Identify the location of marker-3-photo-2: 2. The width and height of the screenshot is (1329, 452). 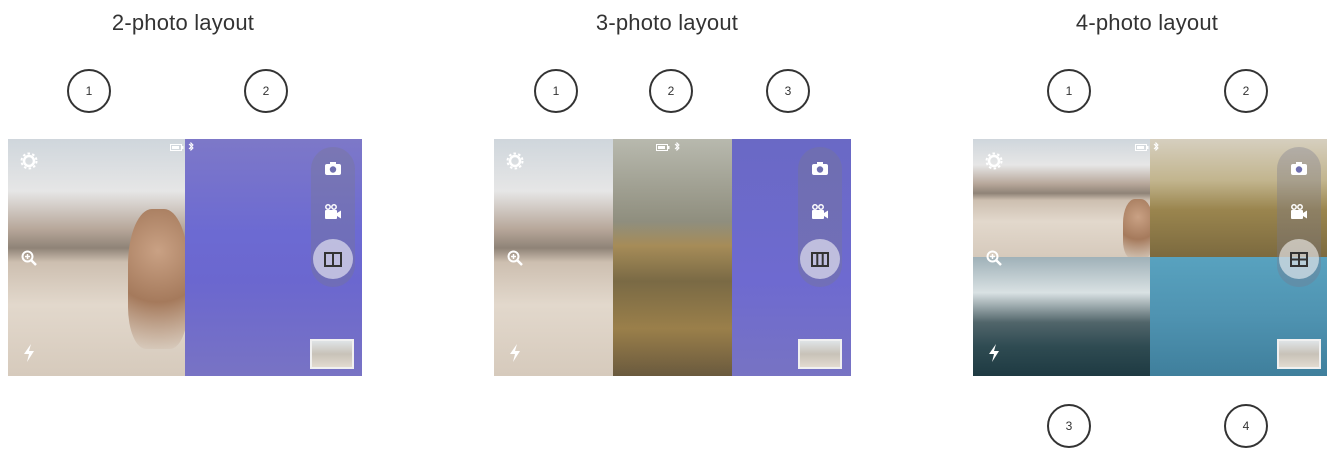
(671, 91).